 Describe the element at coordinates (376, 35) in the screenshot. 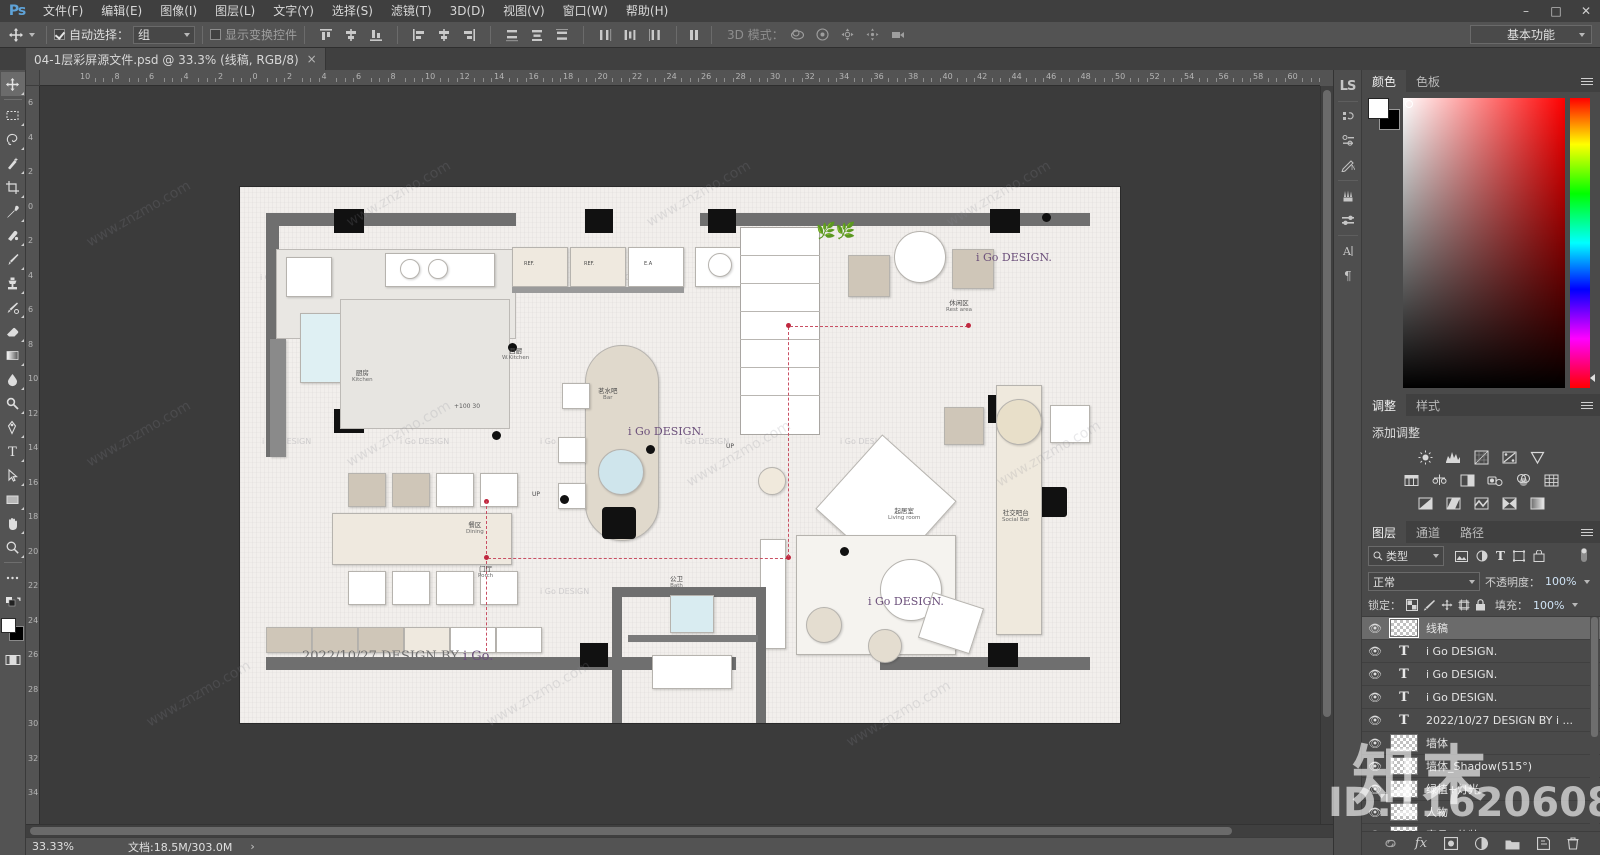

I see `align-bottom-edges-icon` at that location.